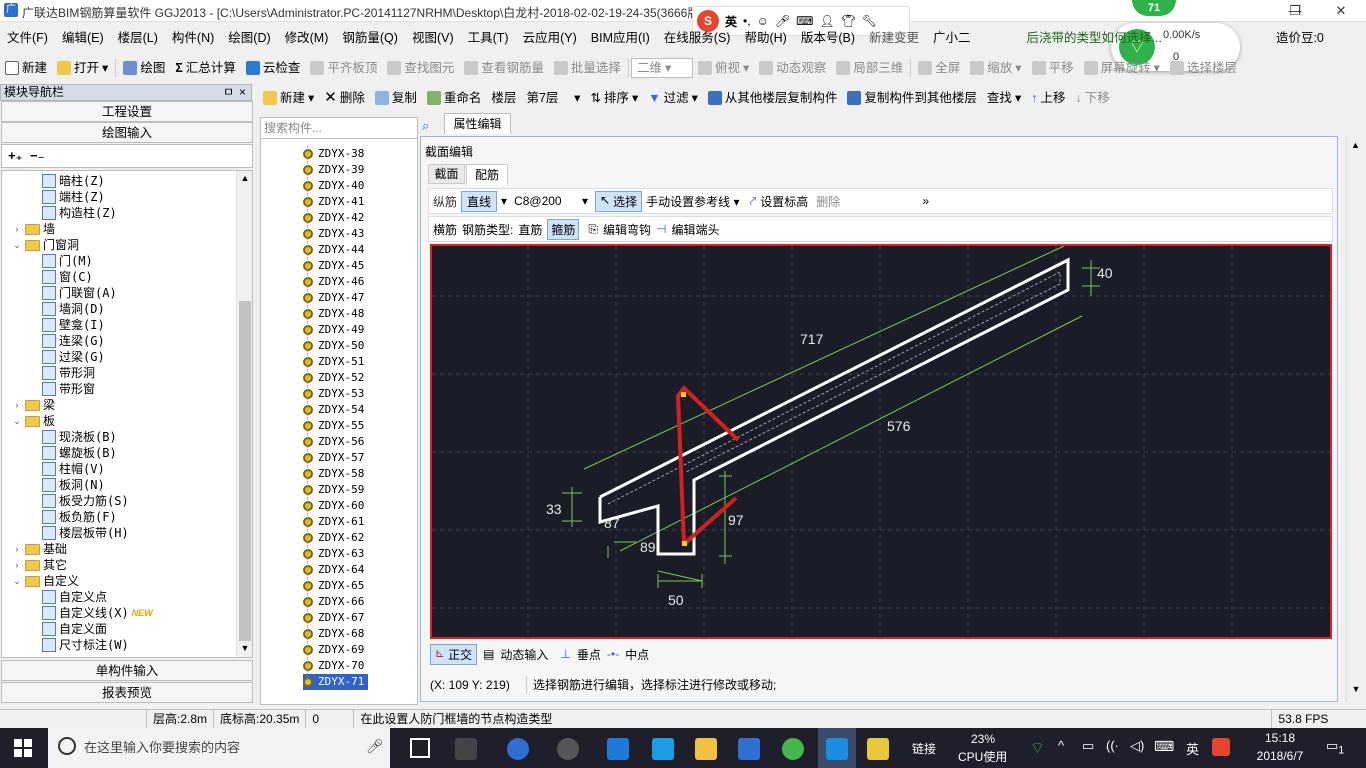 The width and height of the screenshot is (1366, 768). Describe the element at coordinates (333, 266) in the screenshot. I see `component-list-item: ZDYX-45` at that location.